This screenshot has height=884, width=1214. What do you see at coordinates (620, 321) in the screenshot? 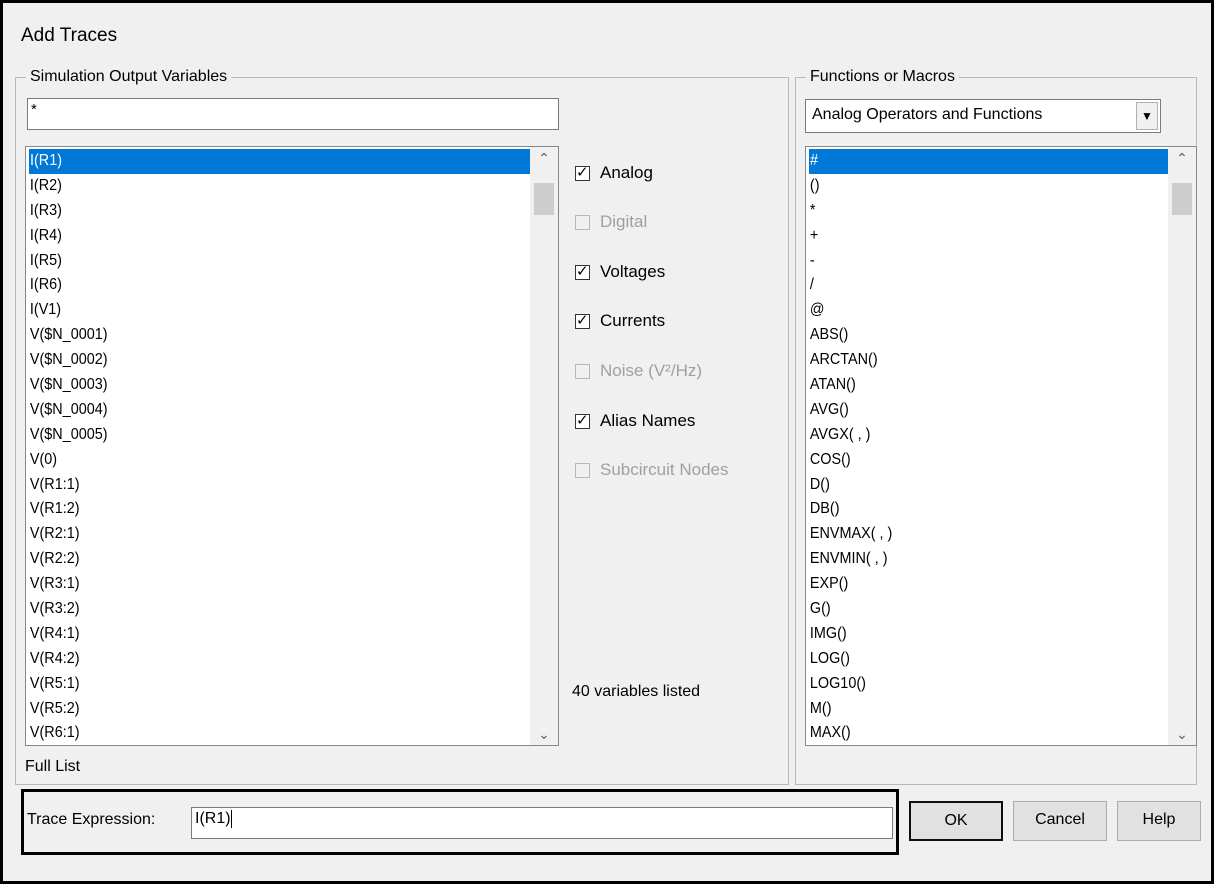
I see `currents-checkbox: ✓ Currents` at bounding box center [620, 321].